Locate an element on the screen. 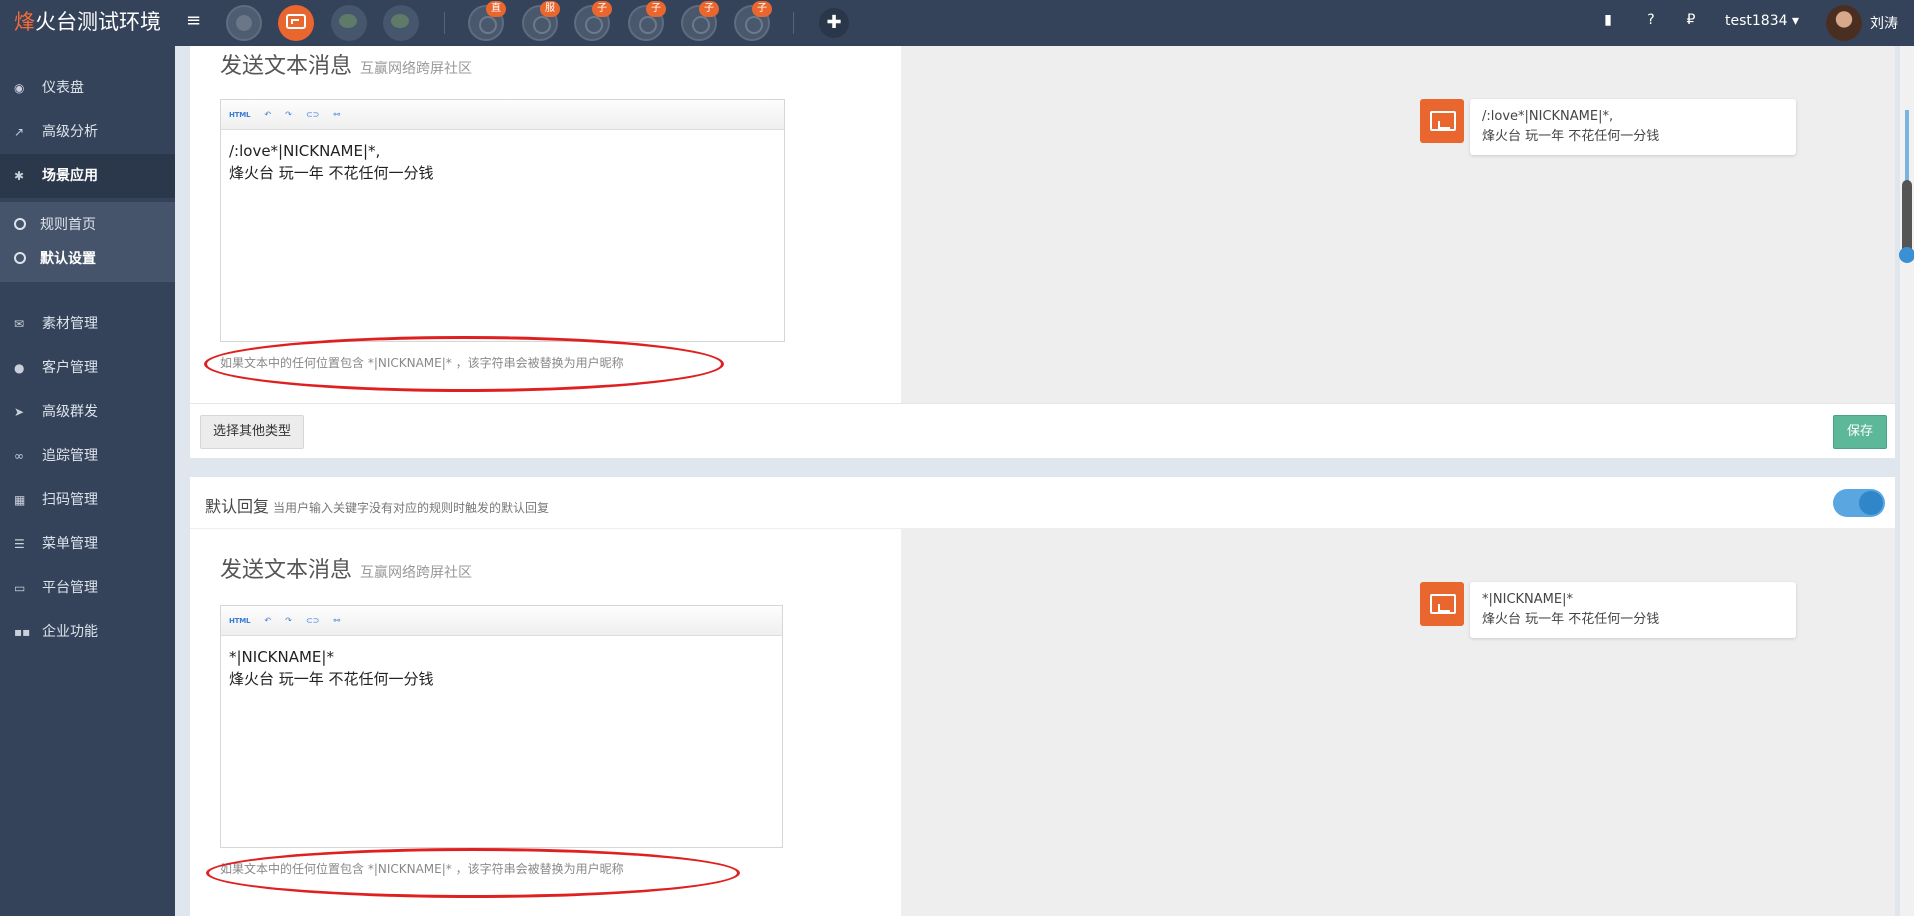 The image size is (1914, 916). sidebar-item-tracking: ∞ 追踪管理 is located at coordinates (87, 456).